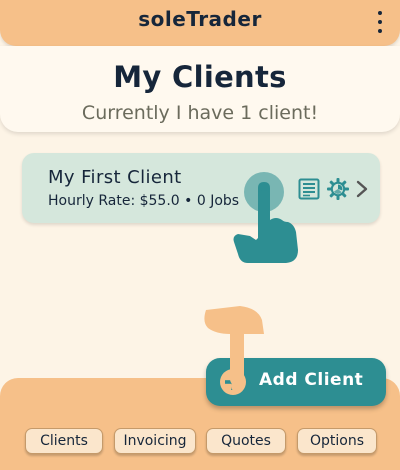 Image resolution: width=400 pixels, height=470 pixels. I want to click on nav-options: Options, so click(337, 441).